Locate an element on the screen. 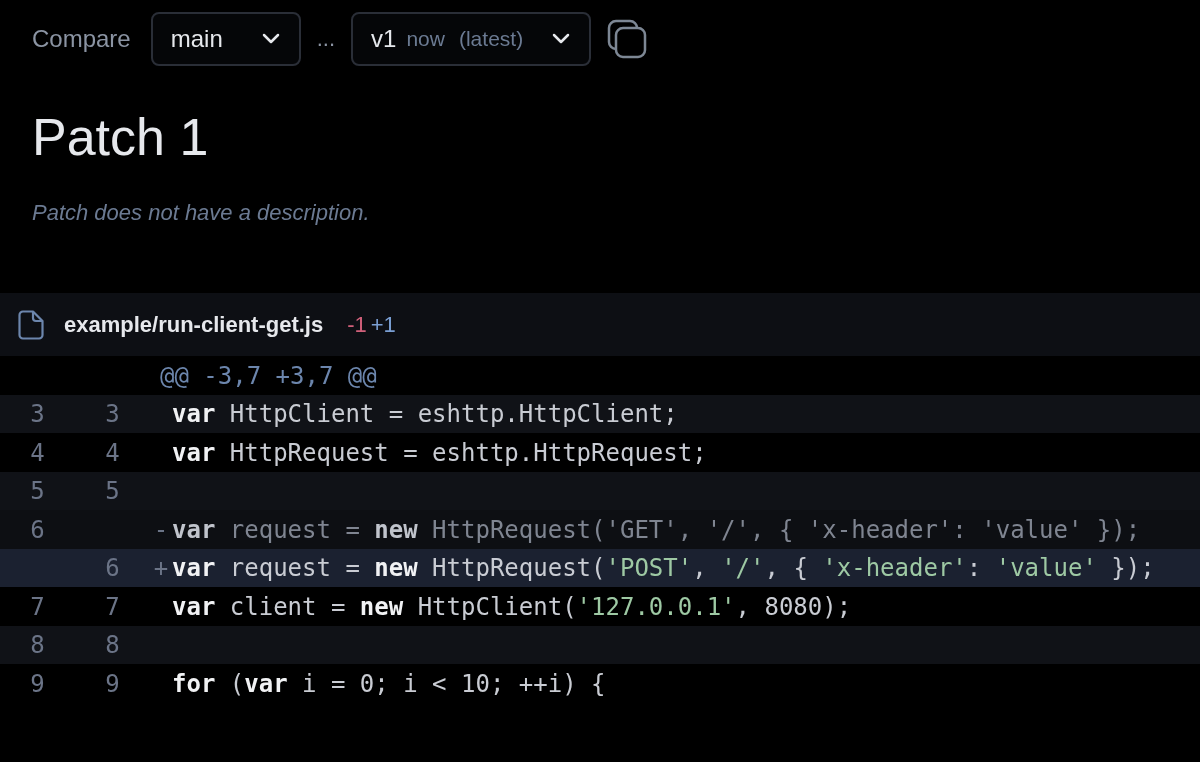 The height and width of the screenshot is (762, 1200). diff-sign: - is located at coordinates (161, 530).